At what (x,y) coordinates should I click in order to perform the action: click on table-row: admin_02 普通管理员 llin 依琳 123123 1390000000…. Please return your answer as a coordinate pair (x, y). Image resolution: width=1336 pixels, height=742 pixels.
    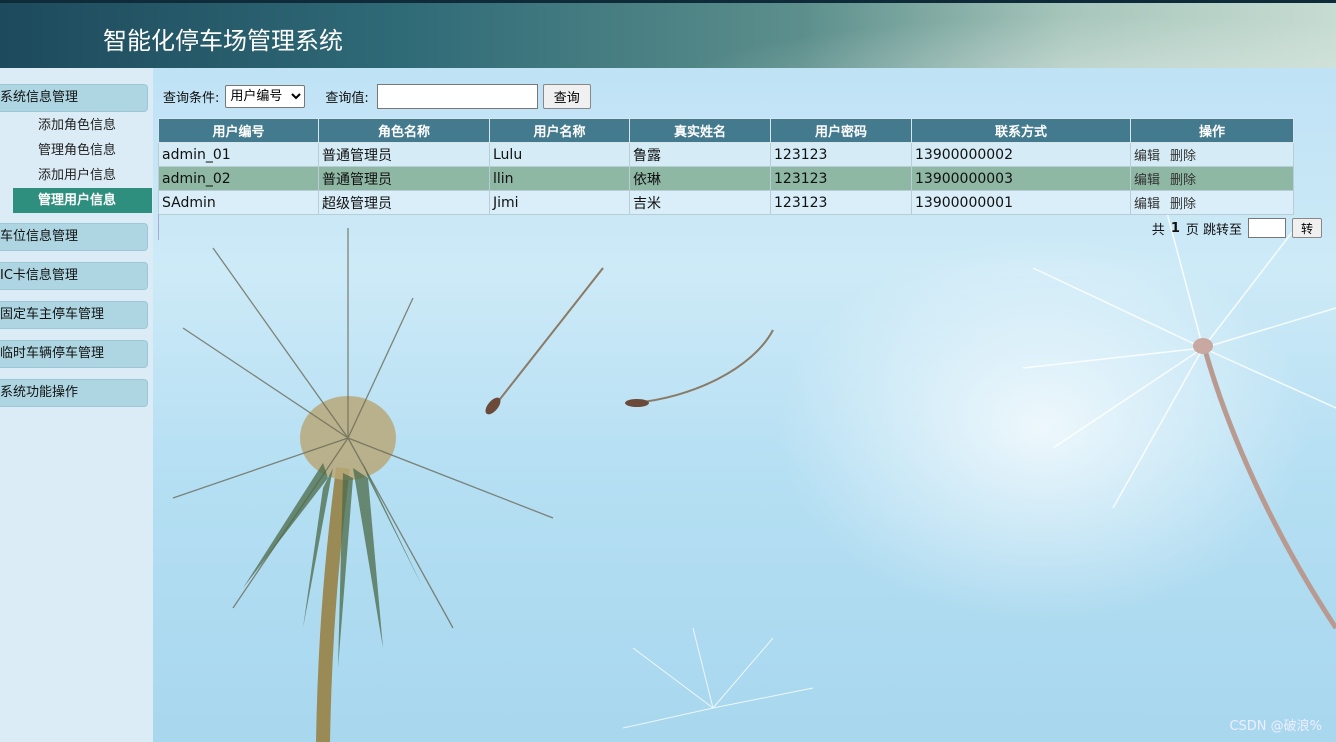
    Looking at the image, I should click on (726, 178).